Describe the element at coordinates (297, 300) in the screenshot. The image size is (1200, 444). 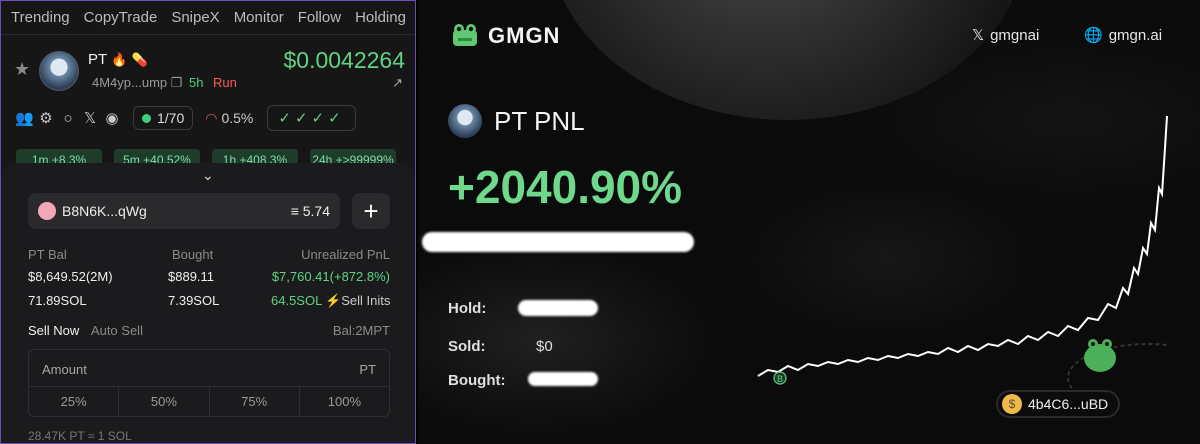
I see `pnl-sol: 64.5SOL` at that location.